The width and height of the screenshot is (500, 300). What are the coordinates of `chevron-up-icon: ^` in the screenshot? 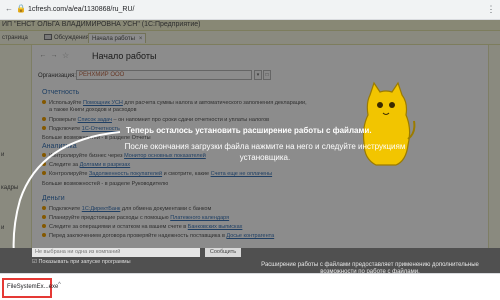 It's located at (59, 285).